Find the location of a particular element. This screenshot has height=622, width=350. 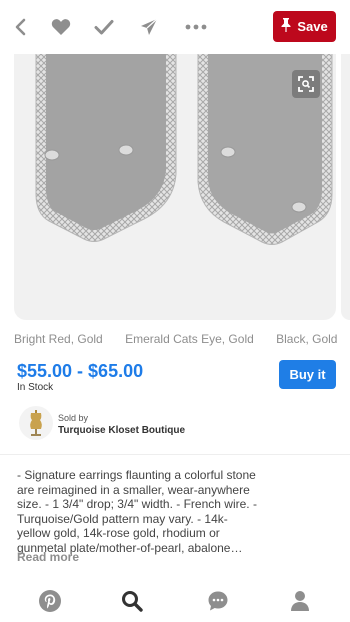

chat-icon is located at coordinates (218, 601).